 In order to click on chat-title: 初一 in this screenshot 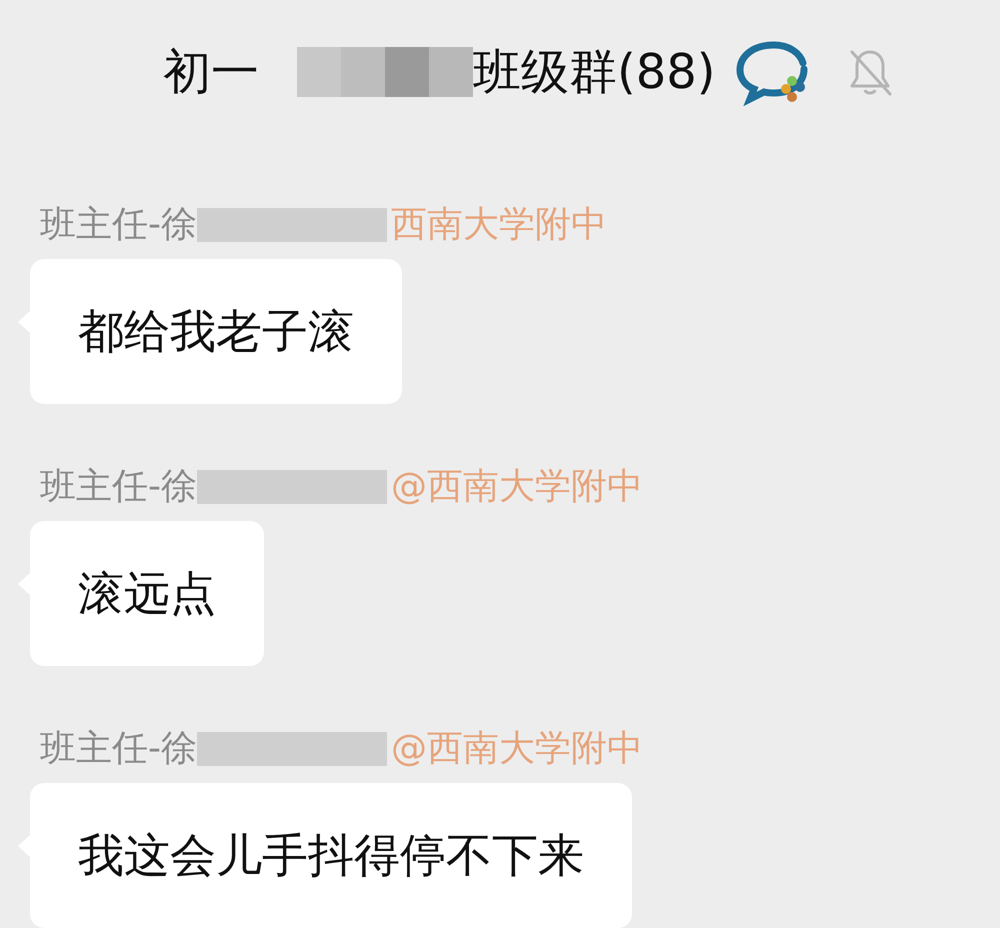, I will do `click(211, 72)`.